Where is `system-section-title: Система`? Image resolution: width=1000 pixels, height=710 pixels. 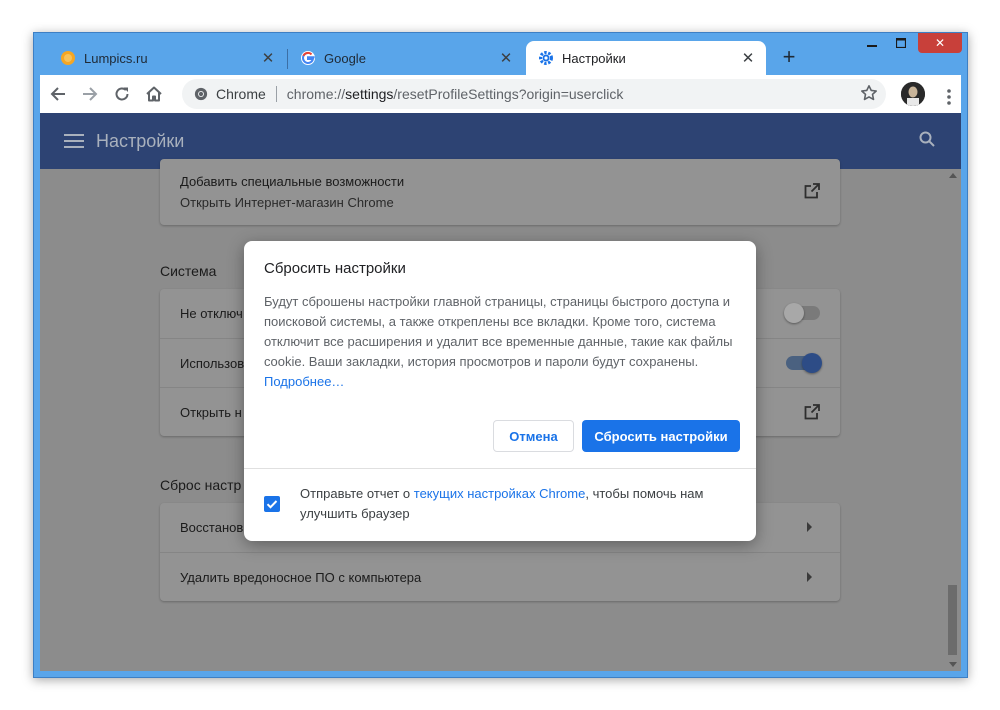 system-section-title: Система is located at coordinates (188, 271).